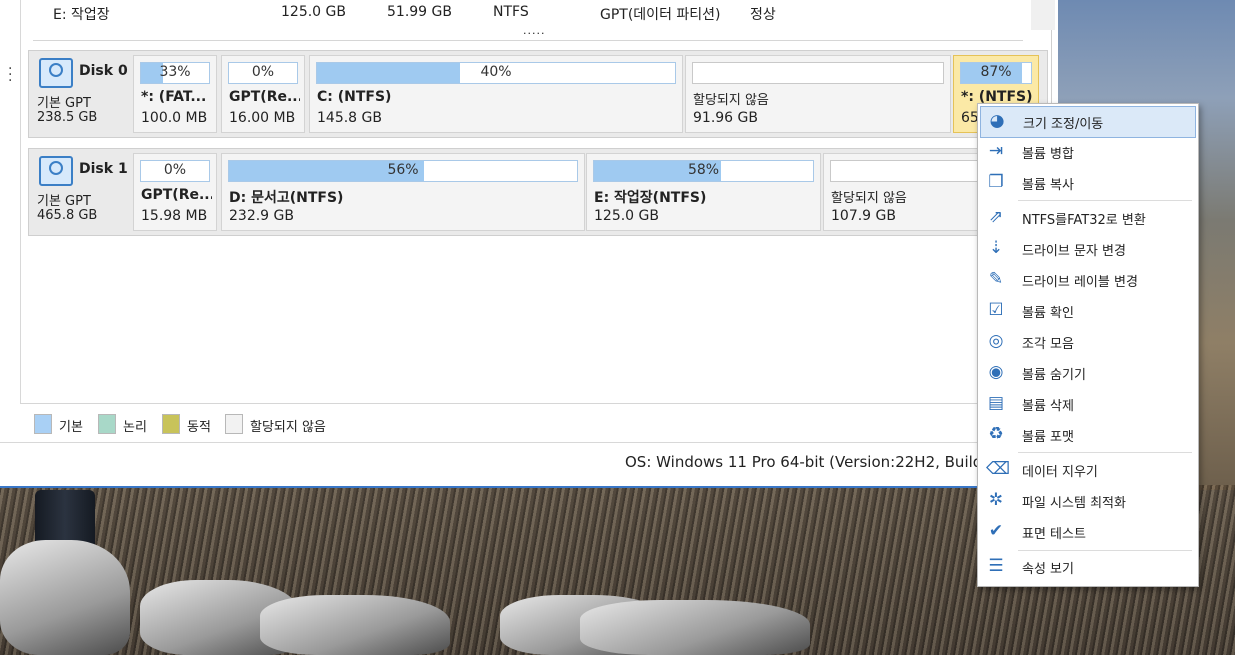 The image size is (1235, 655). I want to click on partition-block: 56% D: 문서고(NTFS) 232.9 GB, so click(403, 192).